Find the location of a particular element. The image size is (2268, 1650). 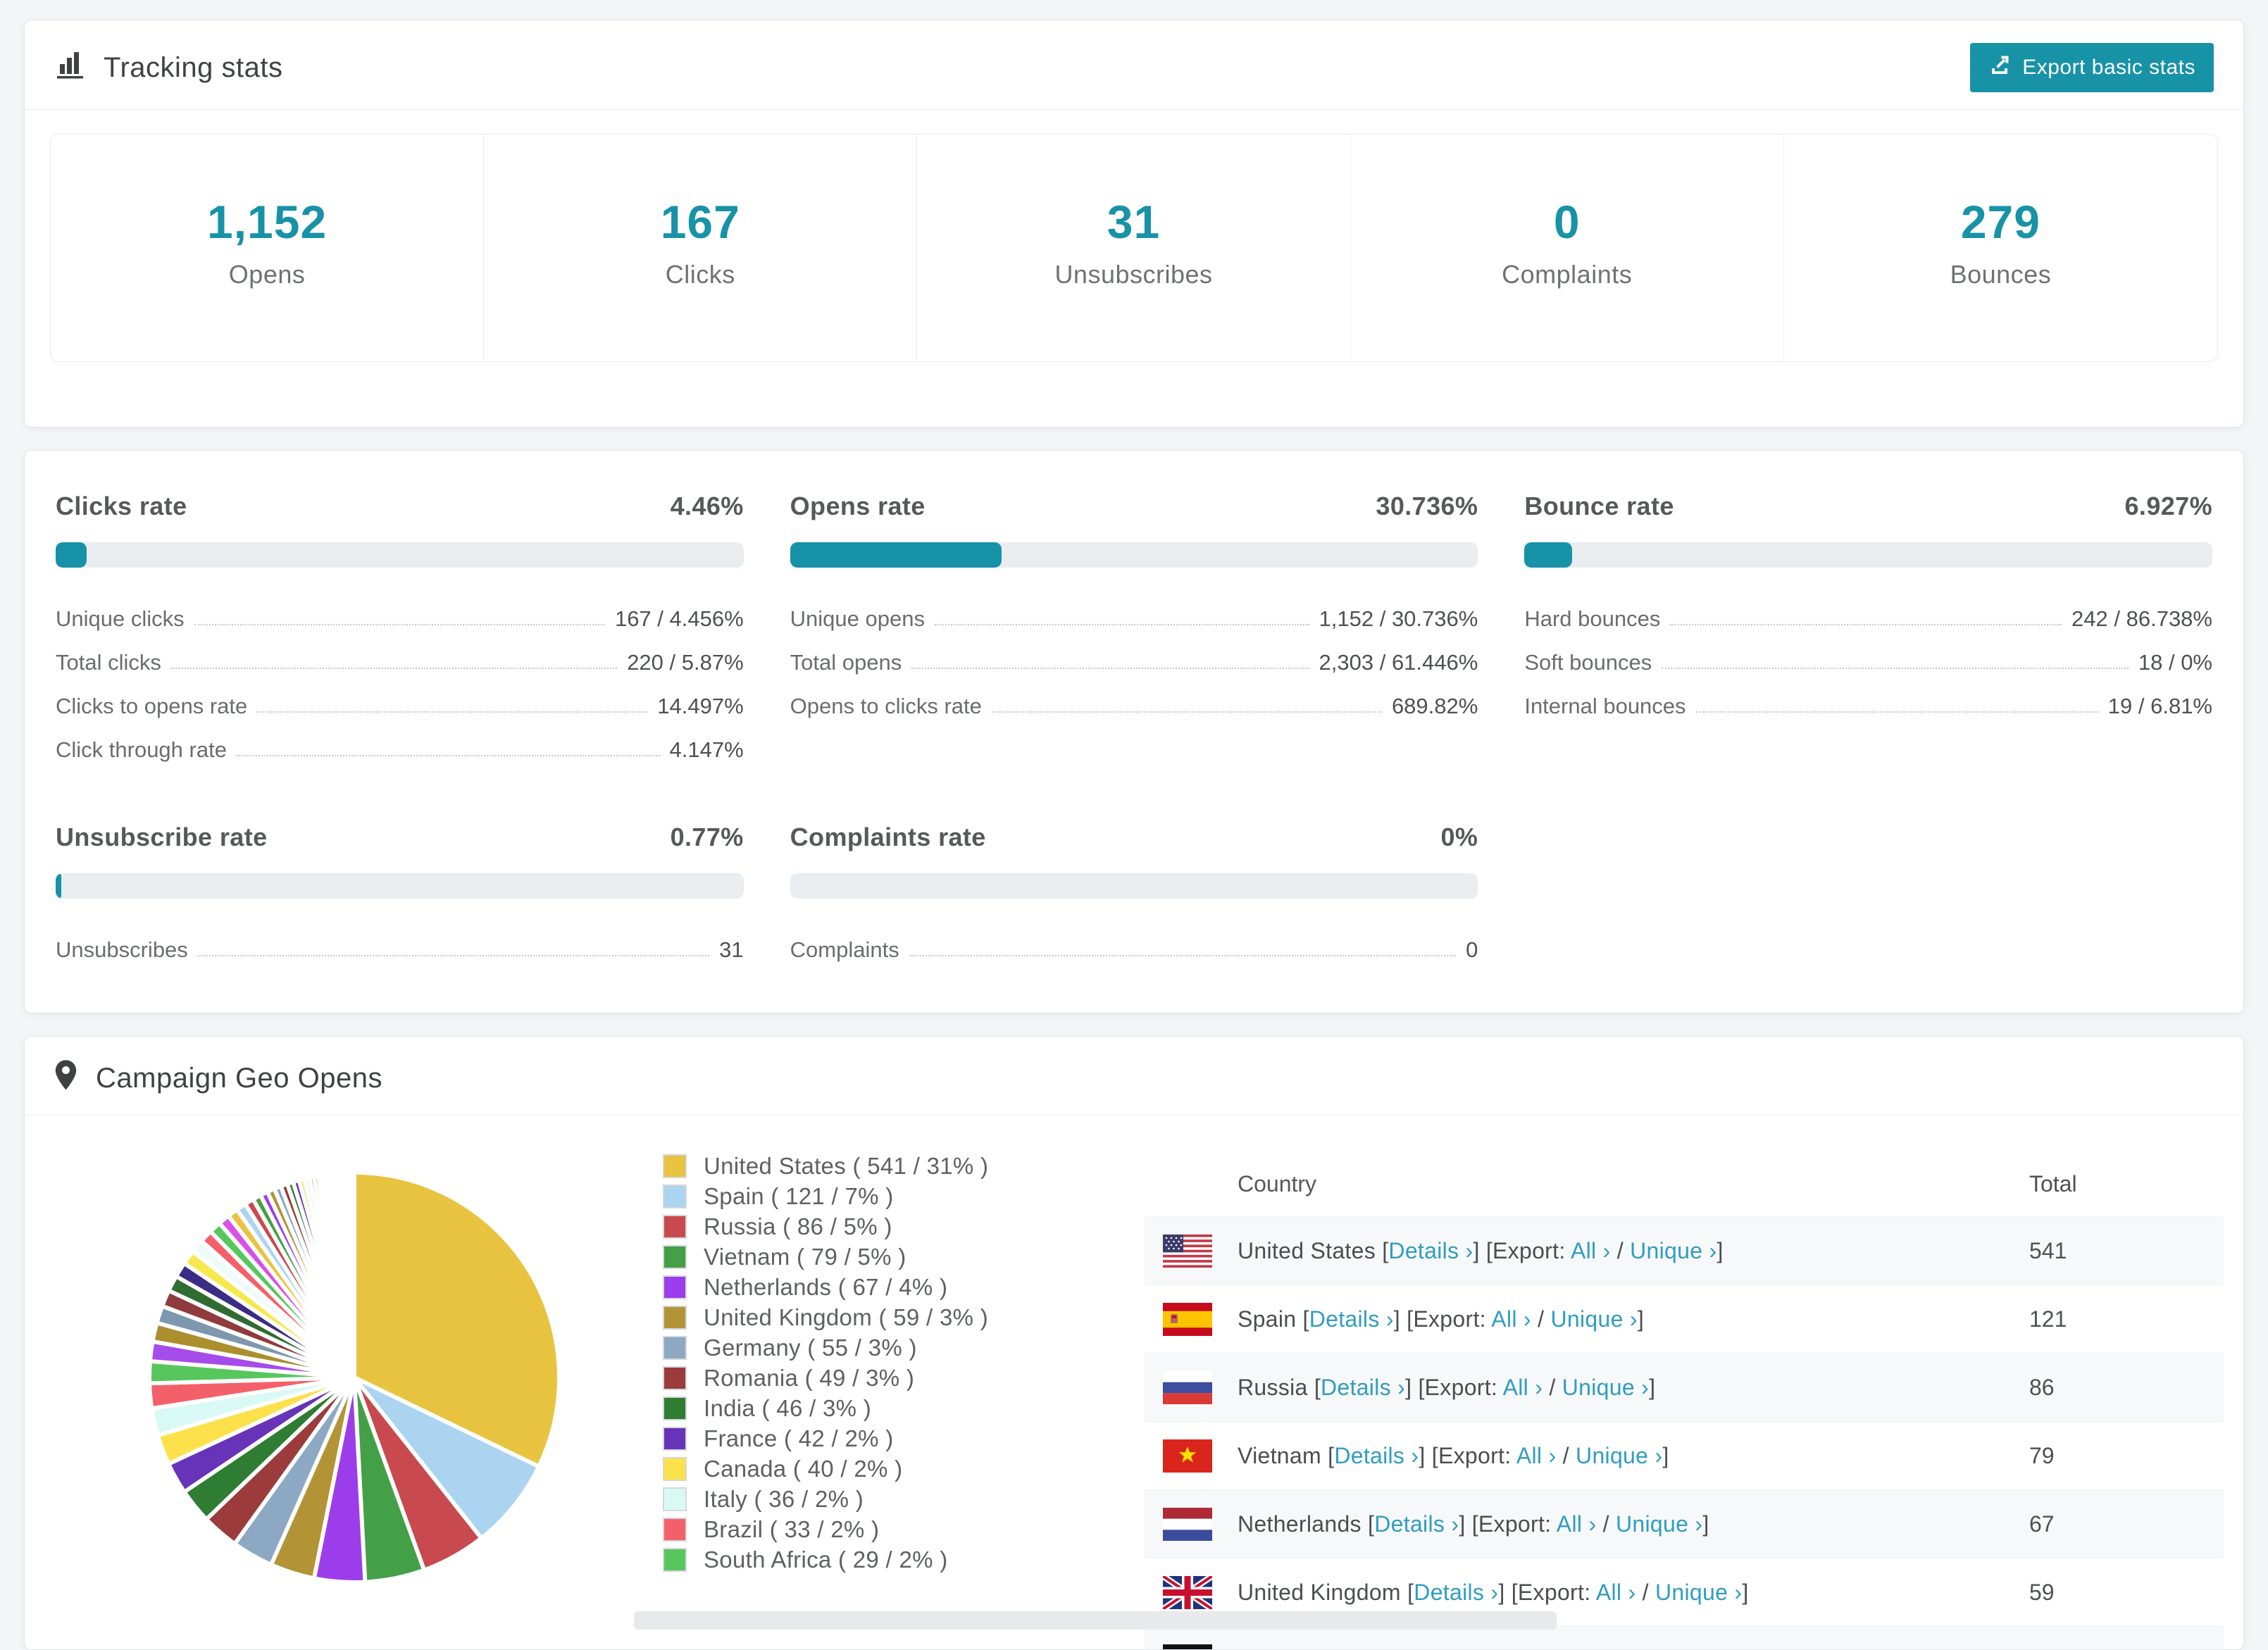

rate-row-value: 2,303 / 61.446% is located at coordinates (1398, 662).